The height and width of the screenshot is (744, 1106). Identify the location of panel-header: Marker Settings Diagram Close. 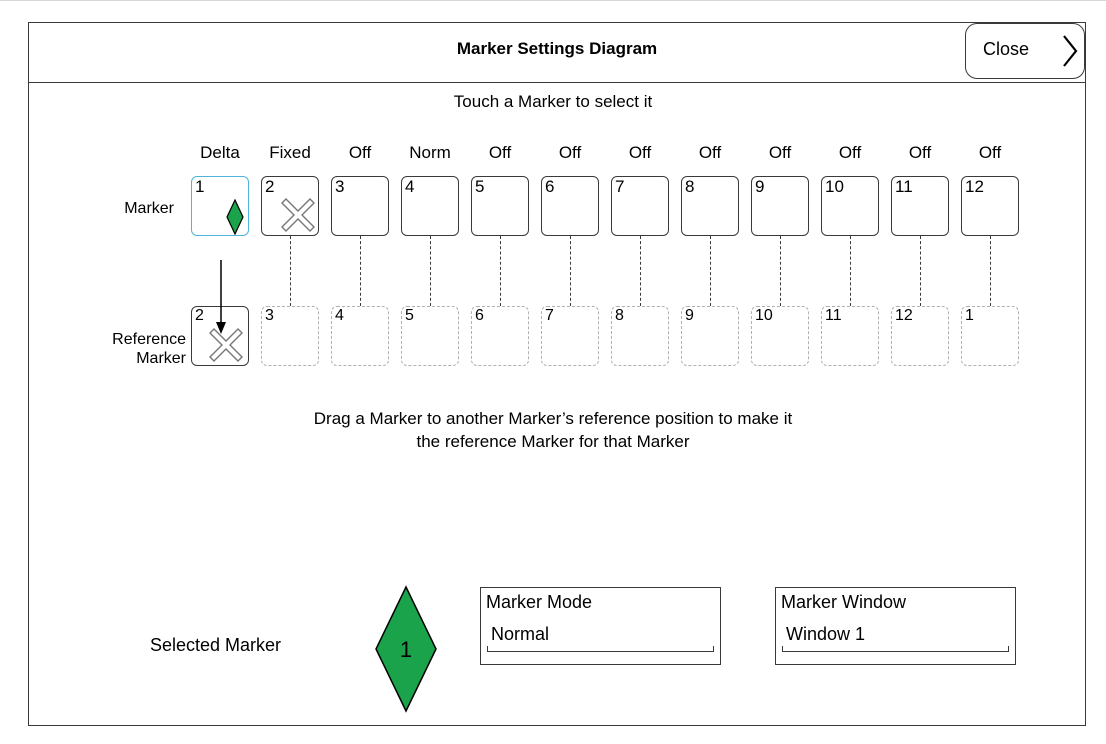
(557, 53).